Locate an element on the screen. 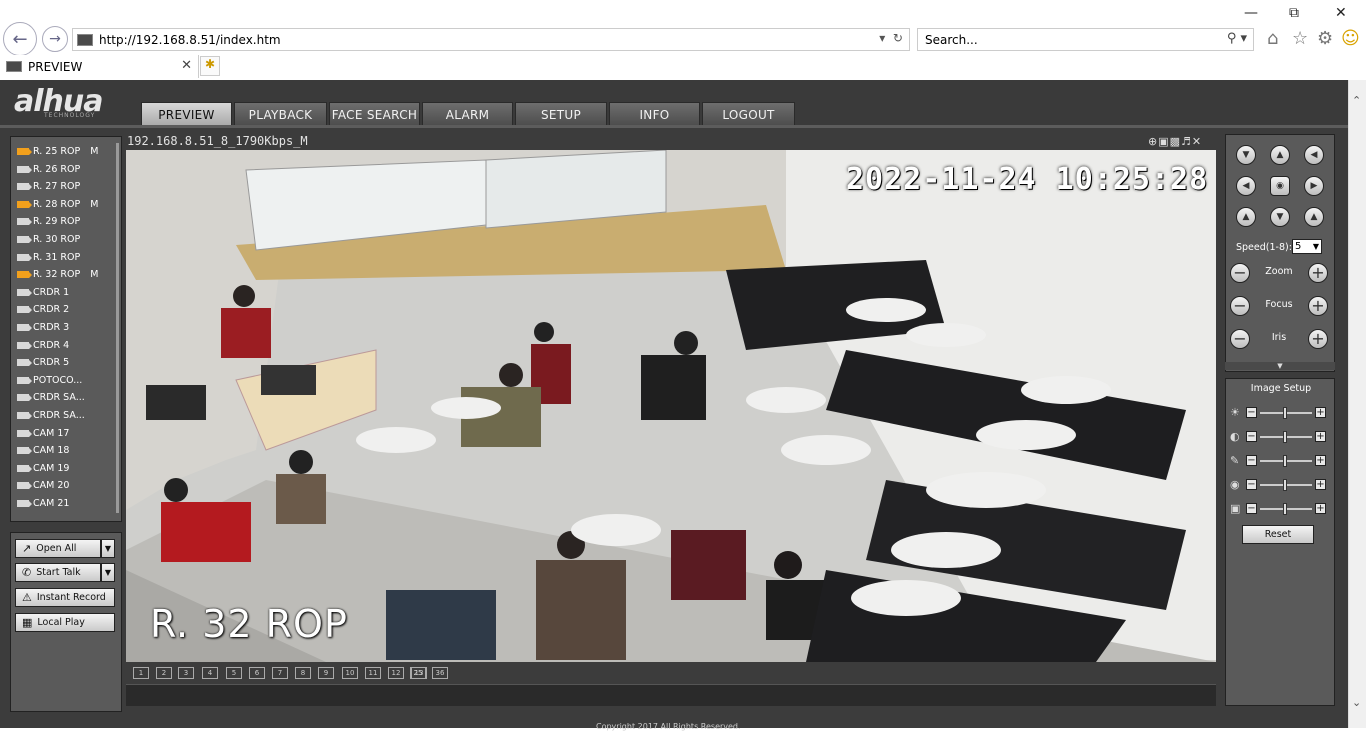  ptz-down-icon: ▼ is located at coordinates (1280, 217).